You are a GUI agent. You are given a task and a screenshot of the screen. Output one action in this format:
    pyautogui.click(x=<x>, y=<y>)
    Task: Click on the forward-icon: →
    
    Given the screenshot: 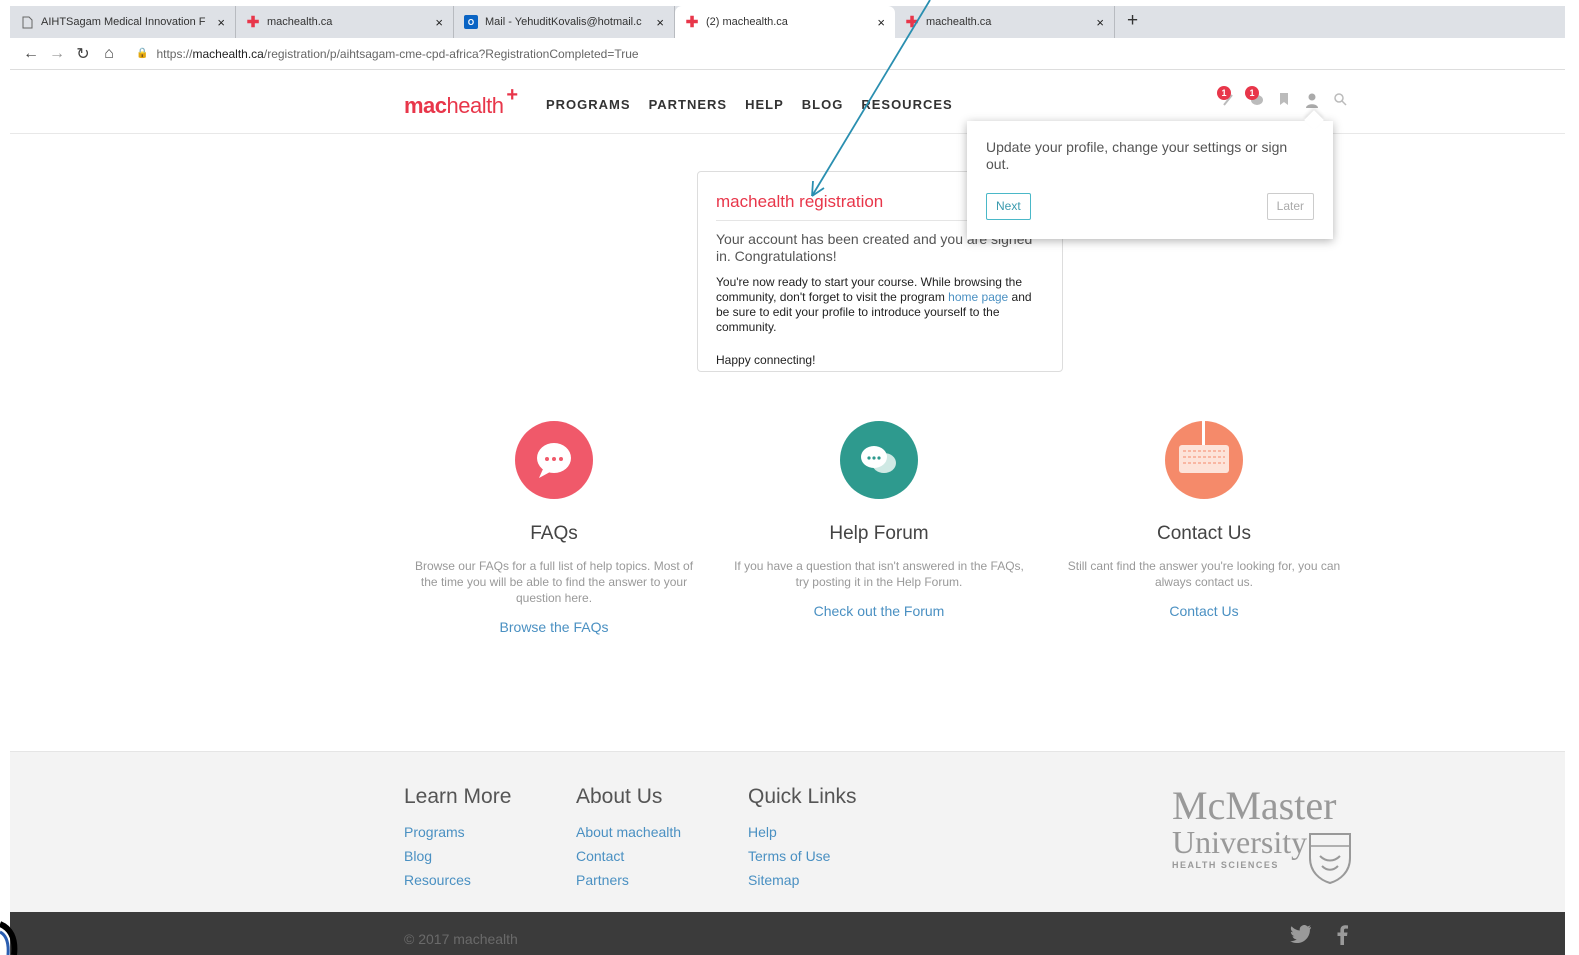 What is the action you would take?
    pyautogui.click(x=57, y=54)
    